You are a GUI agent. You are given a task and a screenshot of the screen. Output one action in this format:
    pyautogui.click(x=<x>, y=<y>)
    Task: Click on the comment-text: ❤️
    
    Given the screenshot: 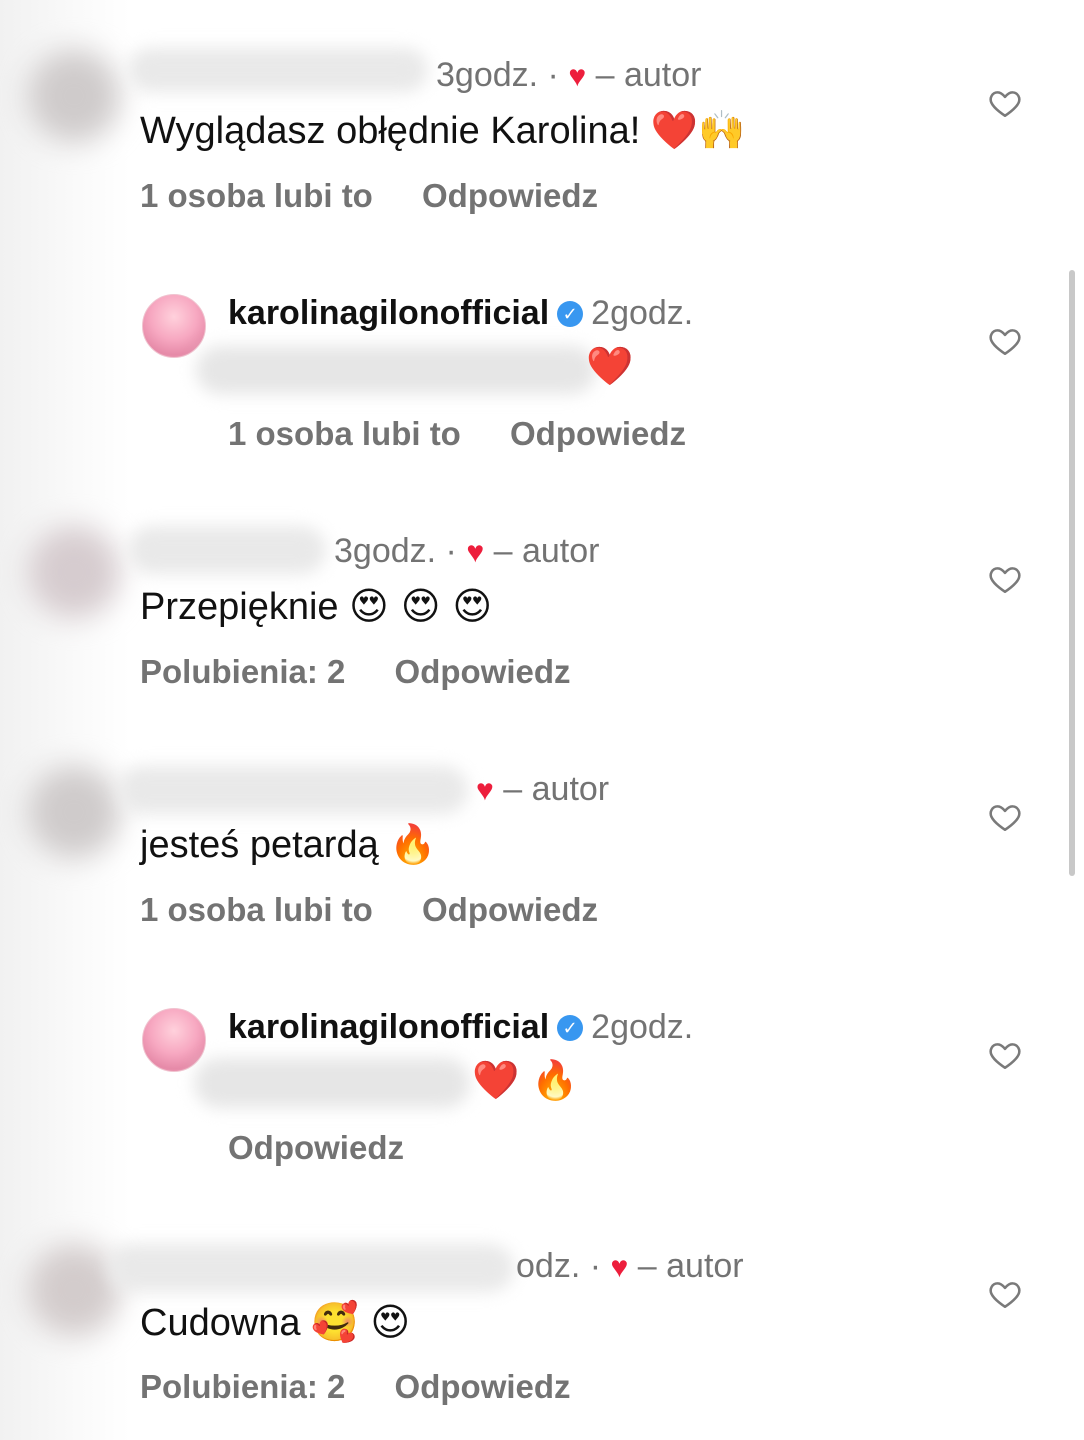 What is the action you would take?
    pyautogui.click(x=609, y=366)
    